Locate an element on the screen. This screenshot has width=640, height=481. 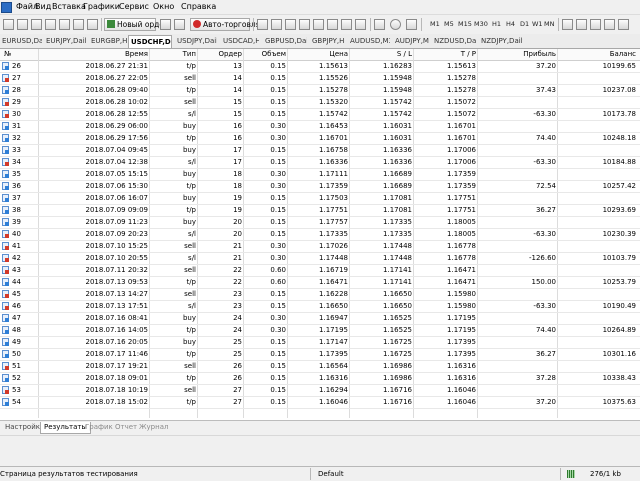
timeframe-d1: D1 is located at coordinates (524, 24).